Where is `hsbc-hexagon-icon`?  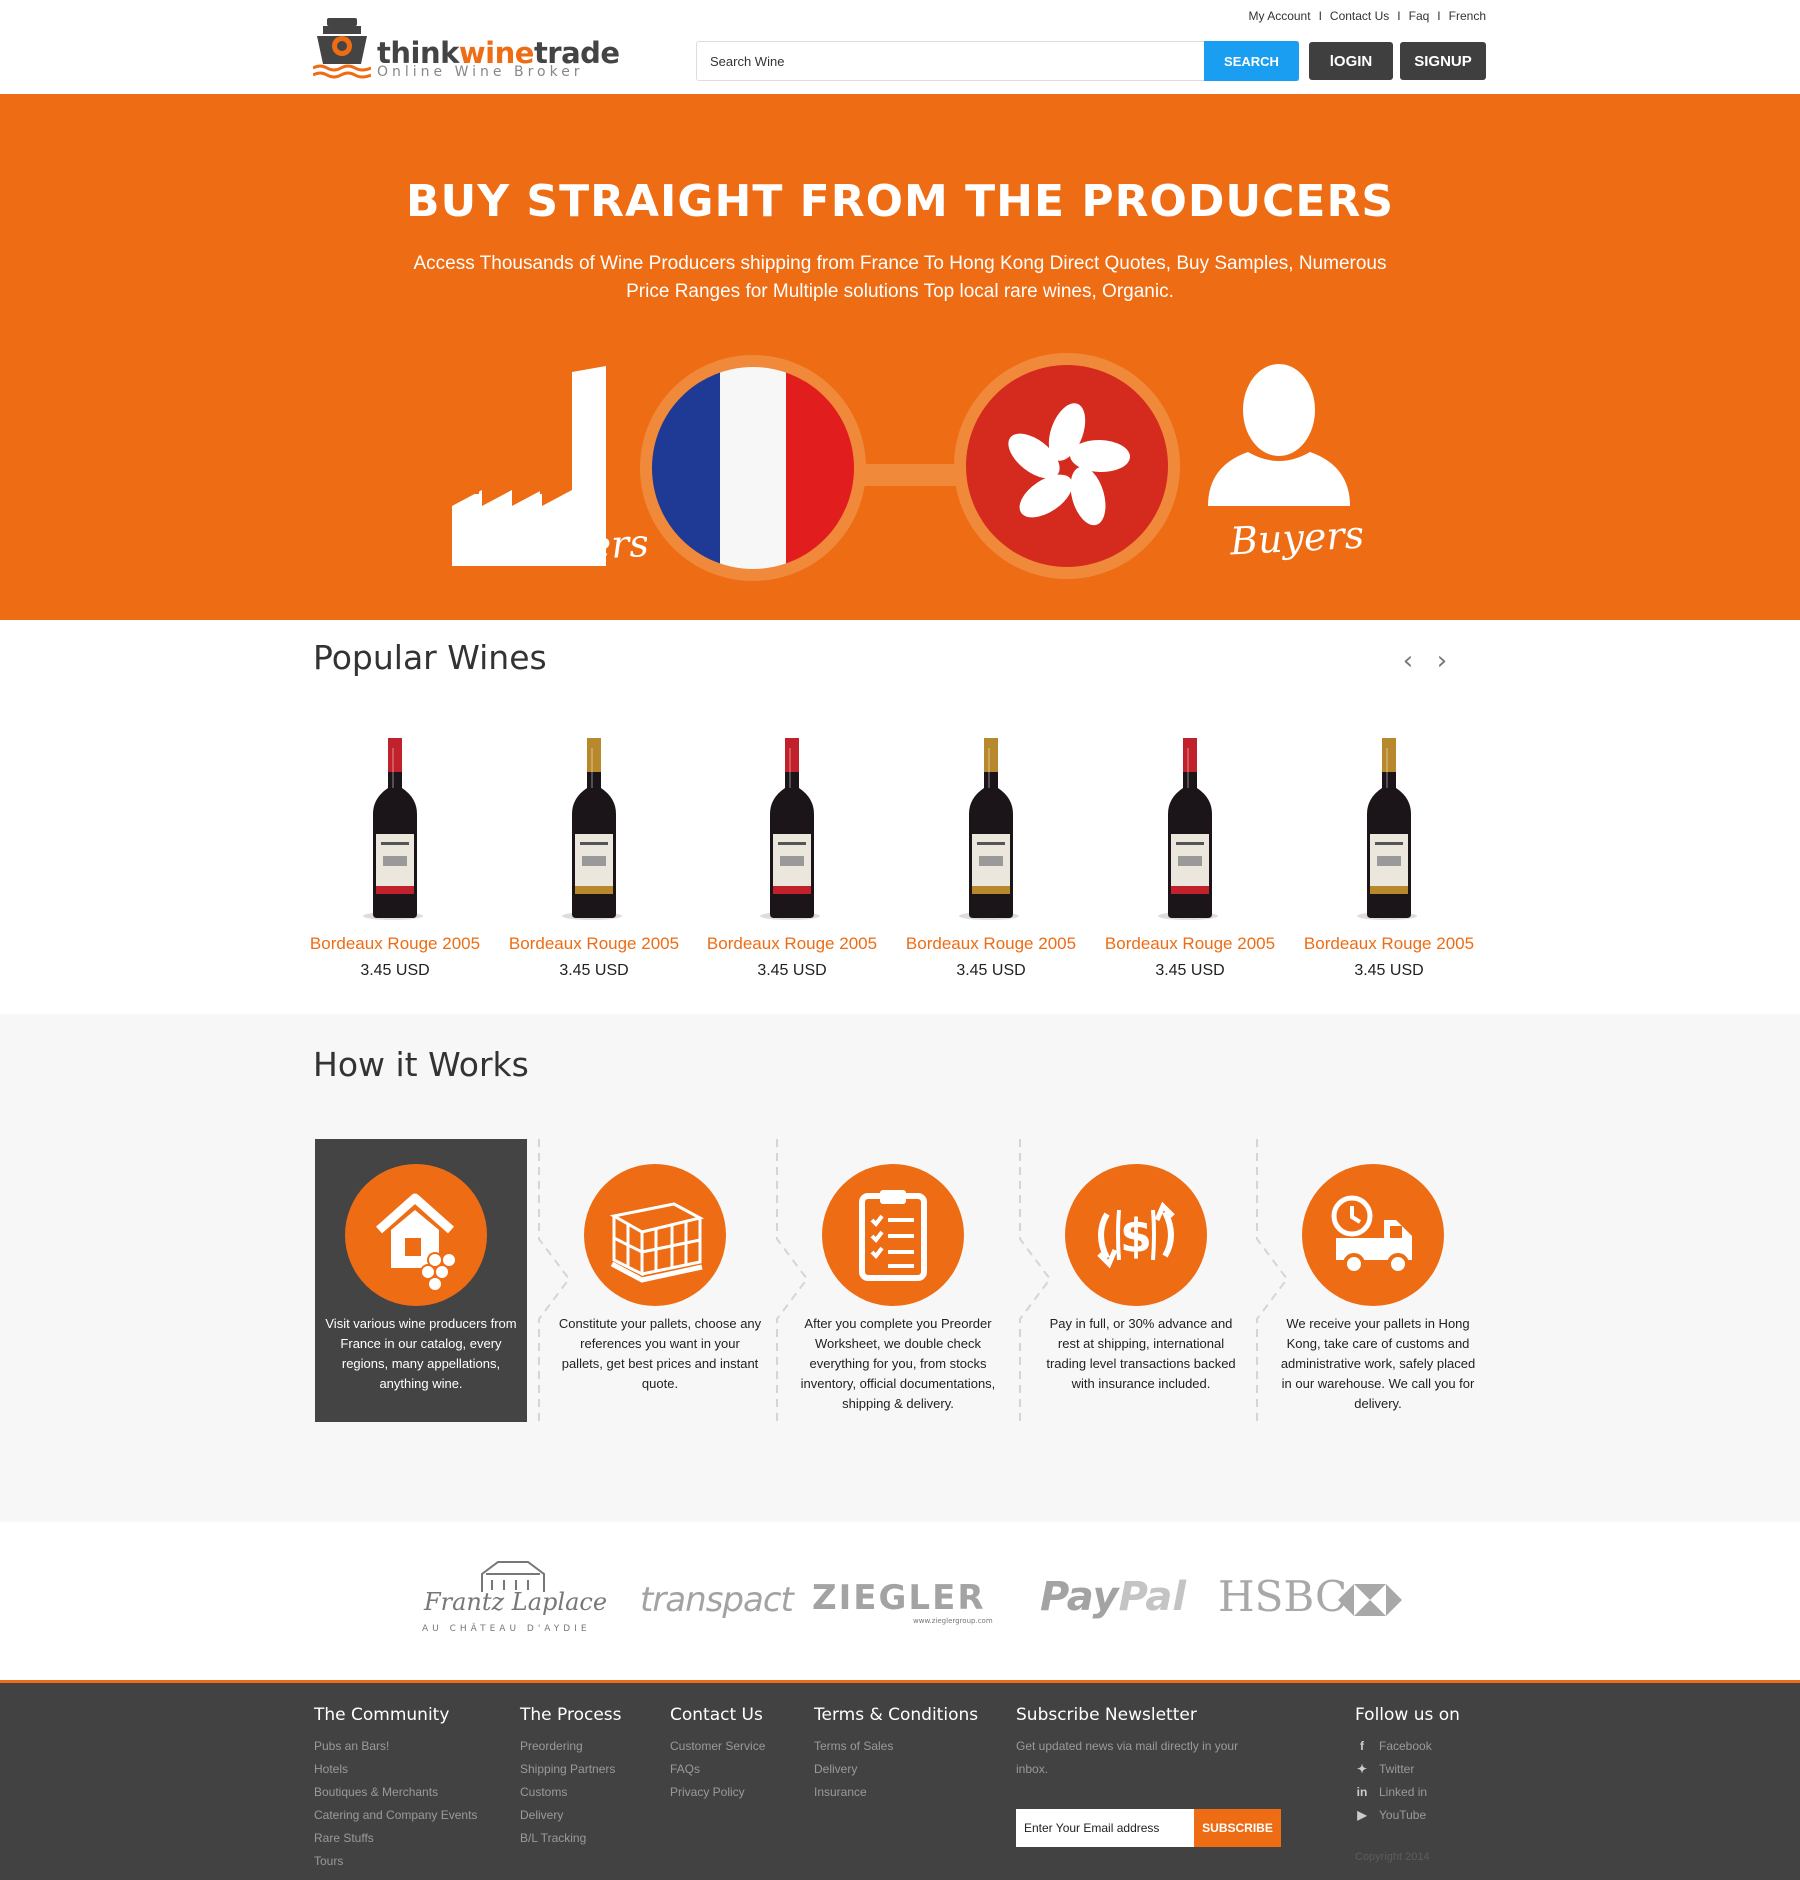 hsbc-hexagon-icon is located at coordinates (1370, 1600).